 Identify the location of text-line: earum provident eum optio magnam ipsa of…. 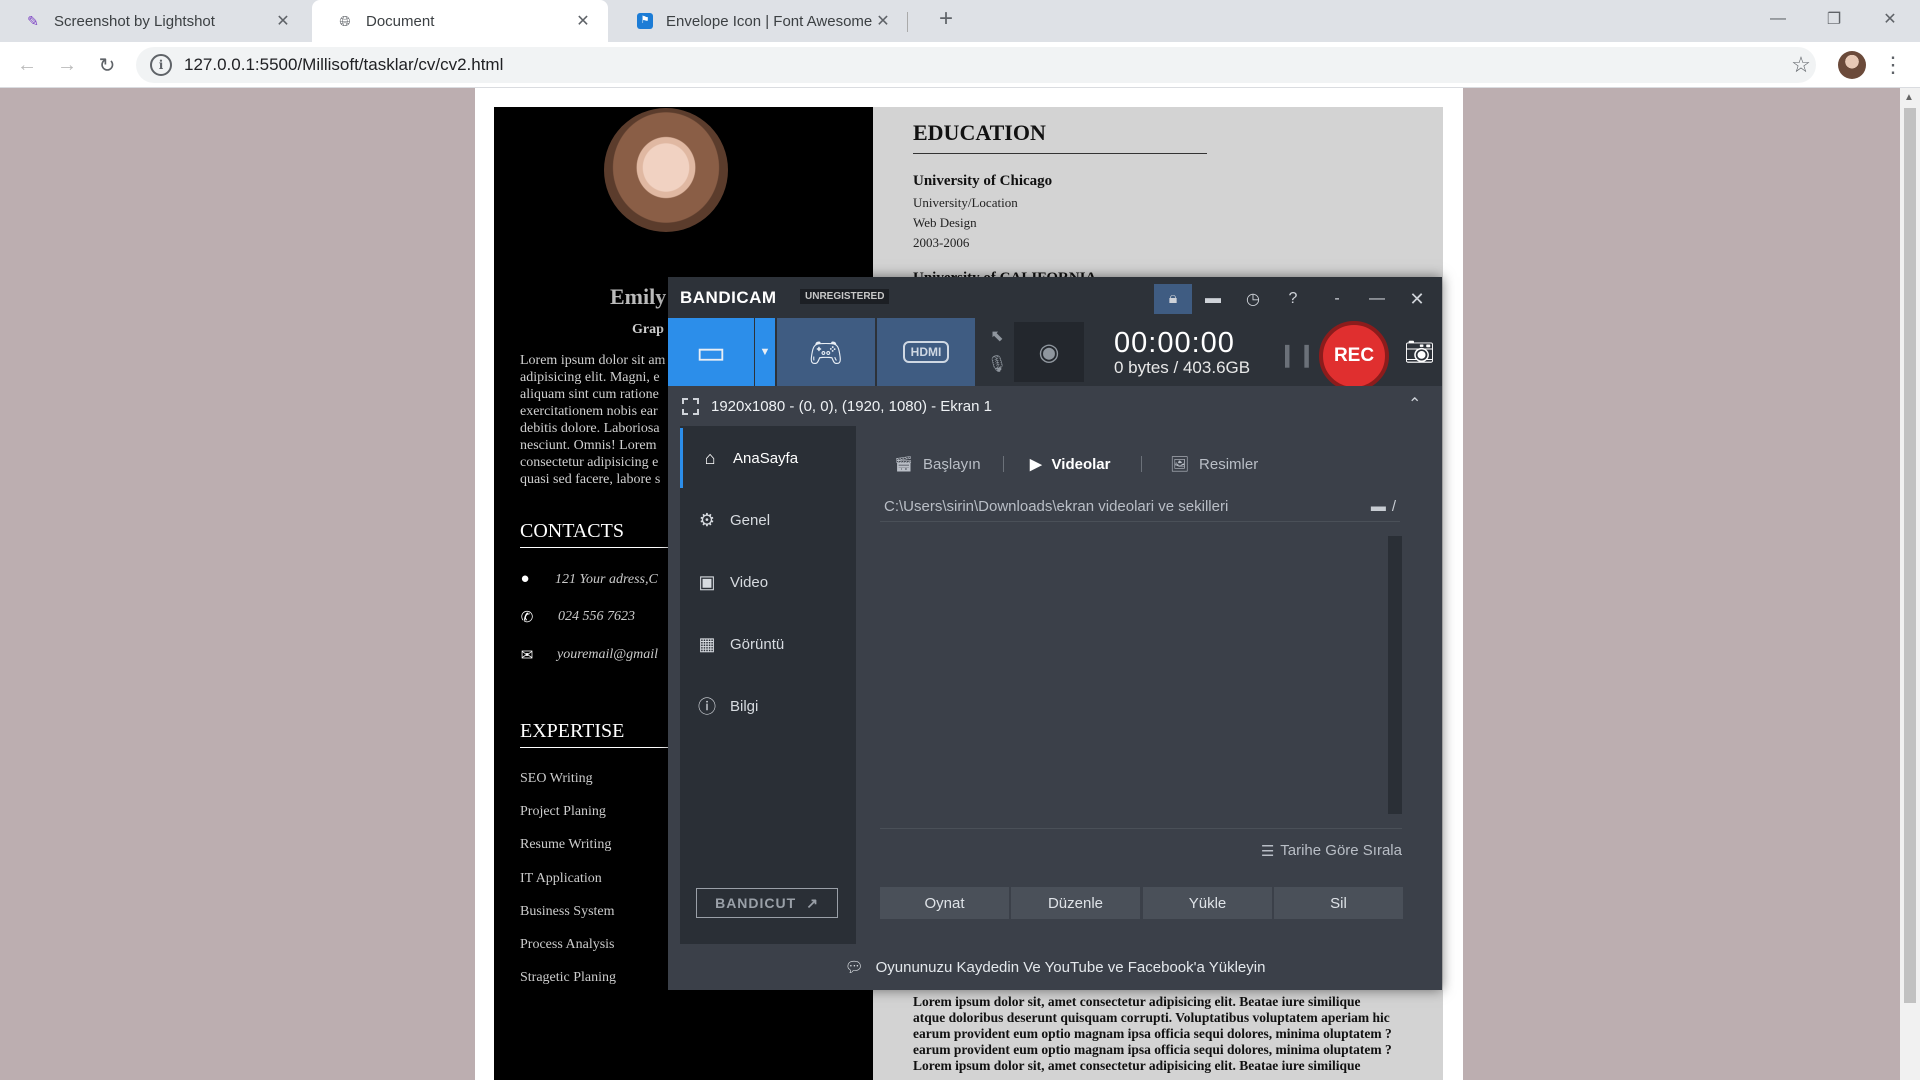
(1152, 1033).